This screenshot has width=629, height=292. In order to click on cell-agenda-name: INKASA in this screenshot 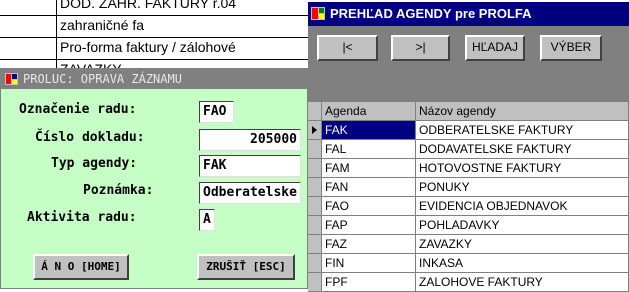, I will do `click(522, 263)`.